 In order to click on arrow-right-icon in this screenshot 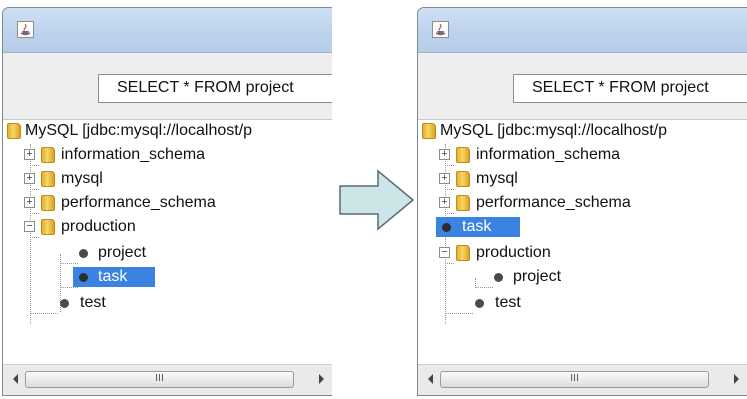, I will do `click(377, 200)`.